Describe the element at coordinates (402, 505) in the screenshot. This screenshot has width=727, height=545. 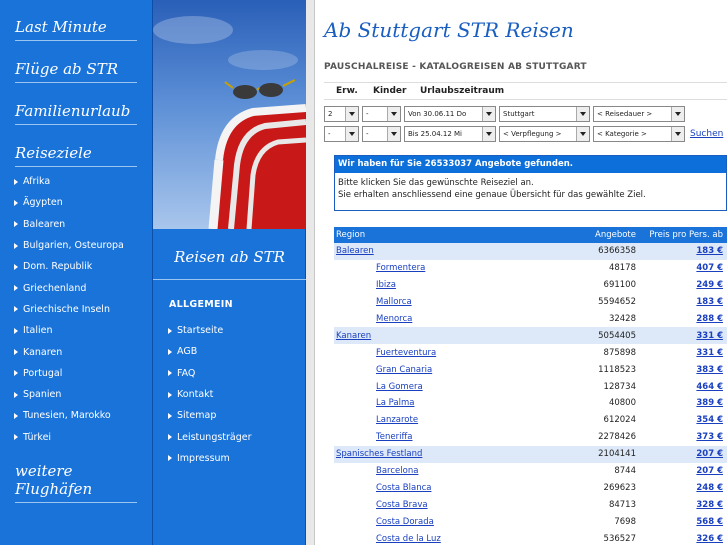
I see `destination-link: Costa Brava` at that location.